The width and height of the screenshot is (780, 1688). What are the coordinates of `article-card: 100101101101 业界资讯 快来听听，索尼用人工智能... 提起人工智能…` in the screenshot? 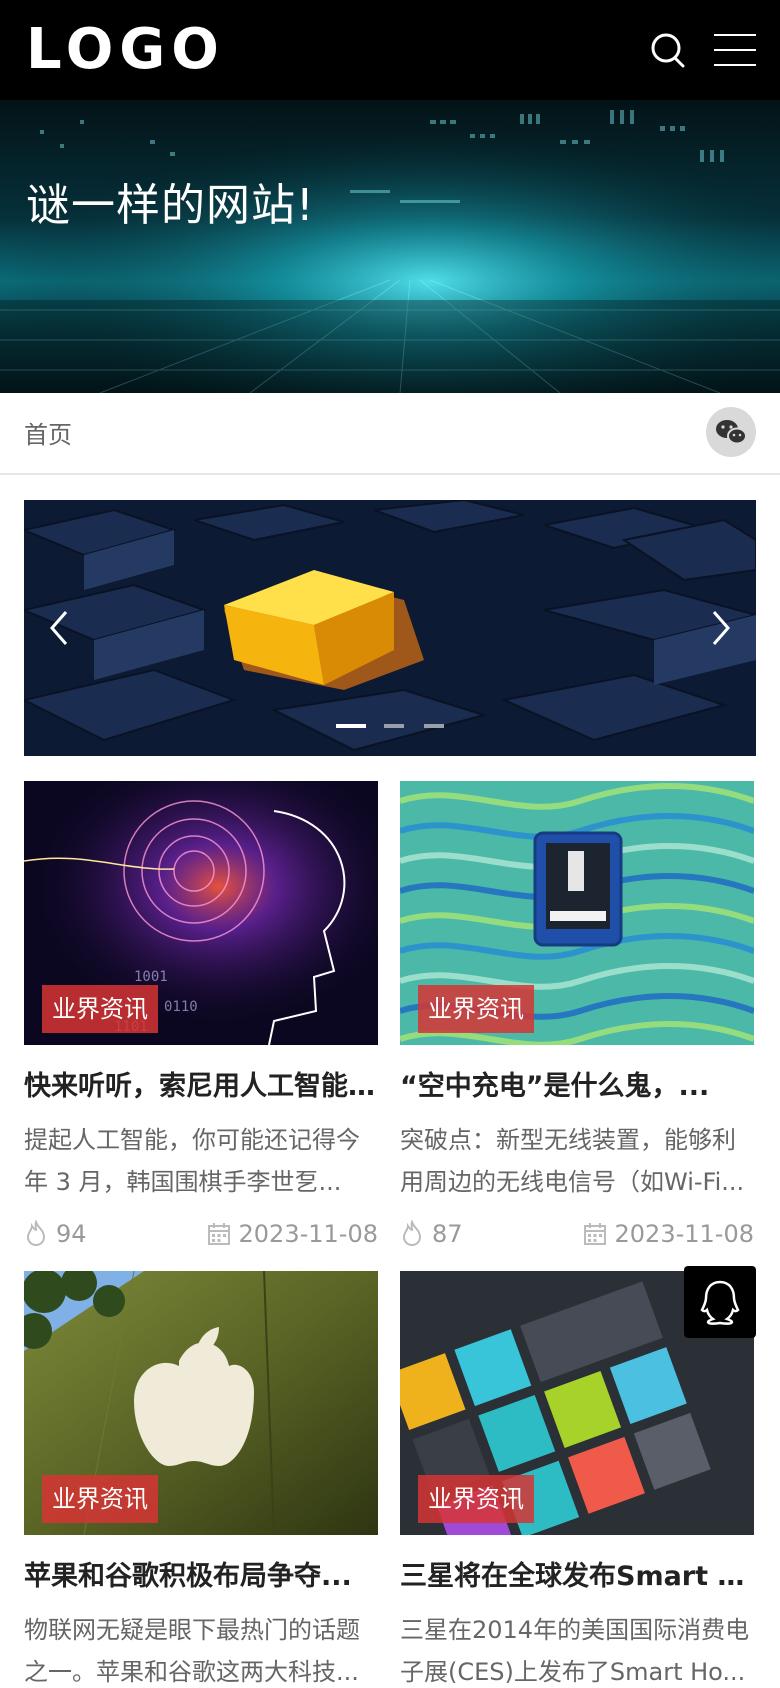 It's located at (201, 1016).